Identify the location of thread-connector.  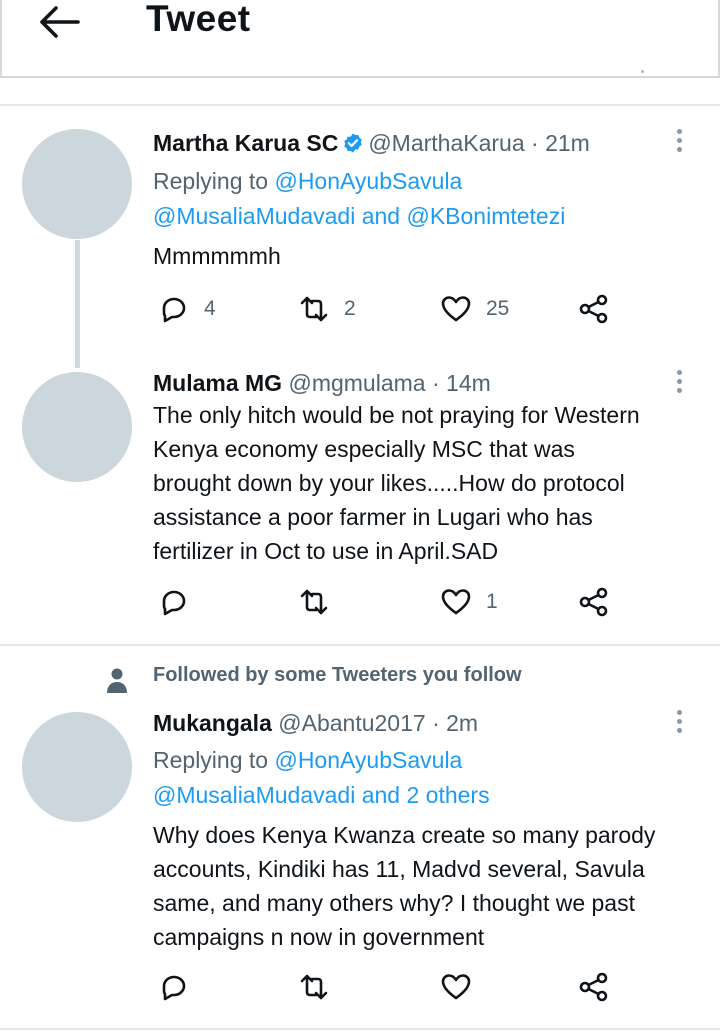
(77, 304).